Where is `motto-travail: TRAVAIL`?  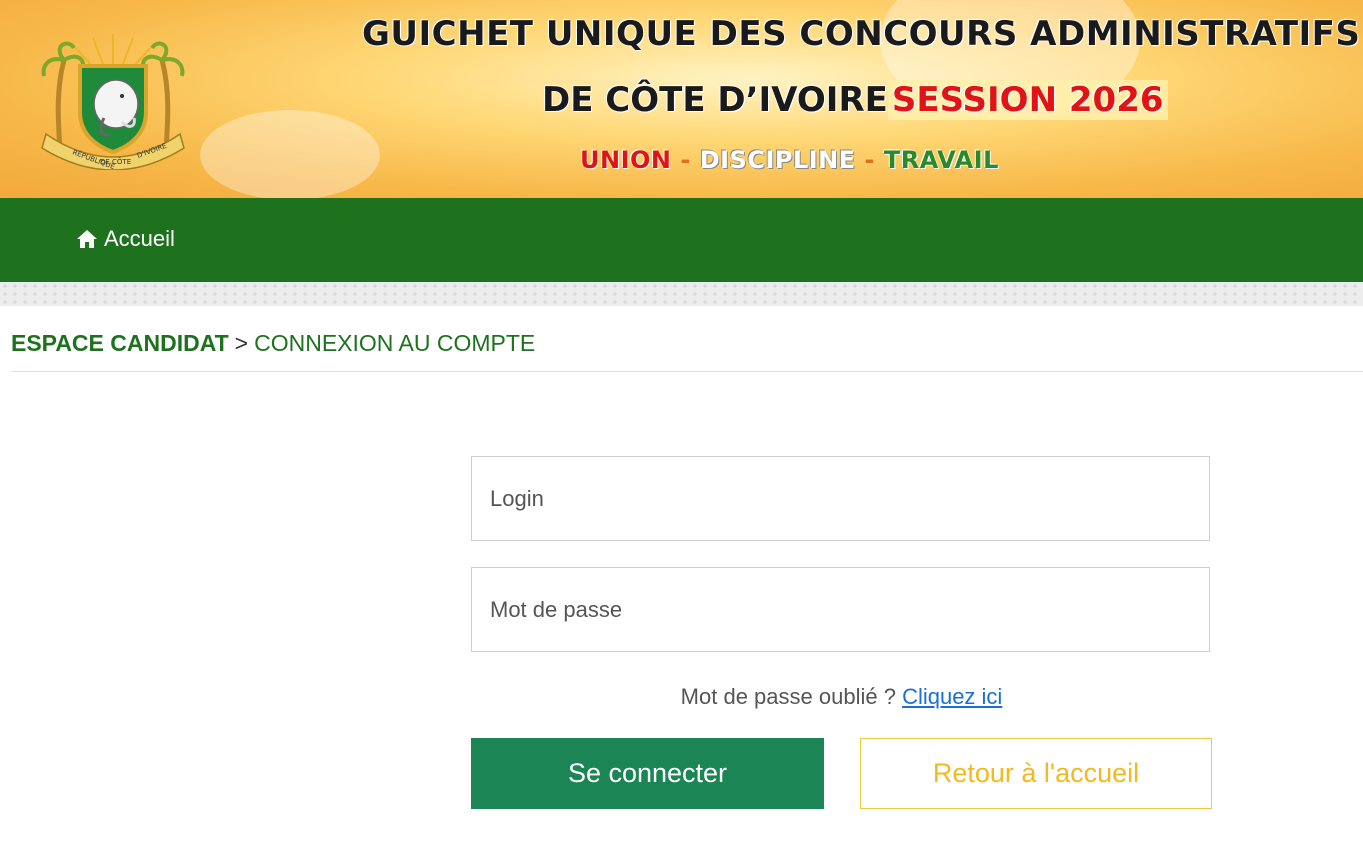
motto-travail: TRAVAIL is located at coordinates (941, 160).